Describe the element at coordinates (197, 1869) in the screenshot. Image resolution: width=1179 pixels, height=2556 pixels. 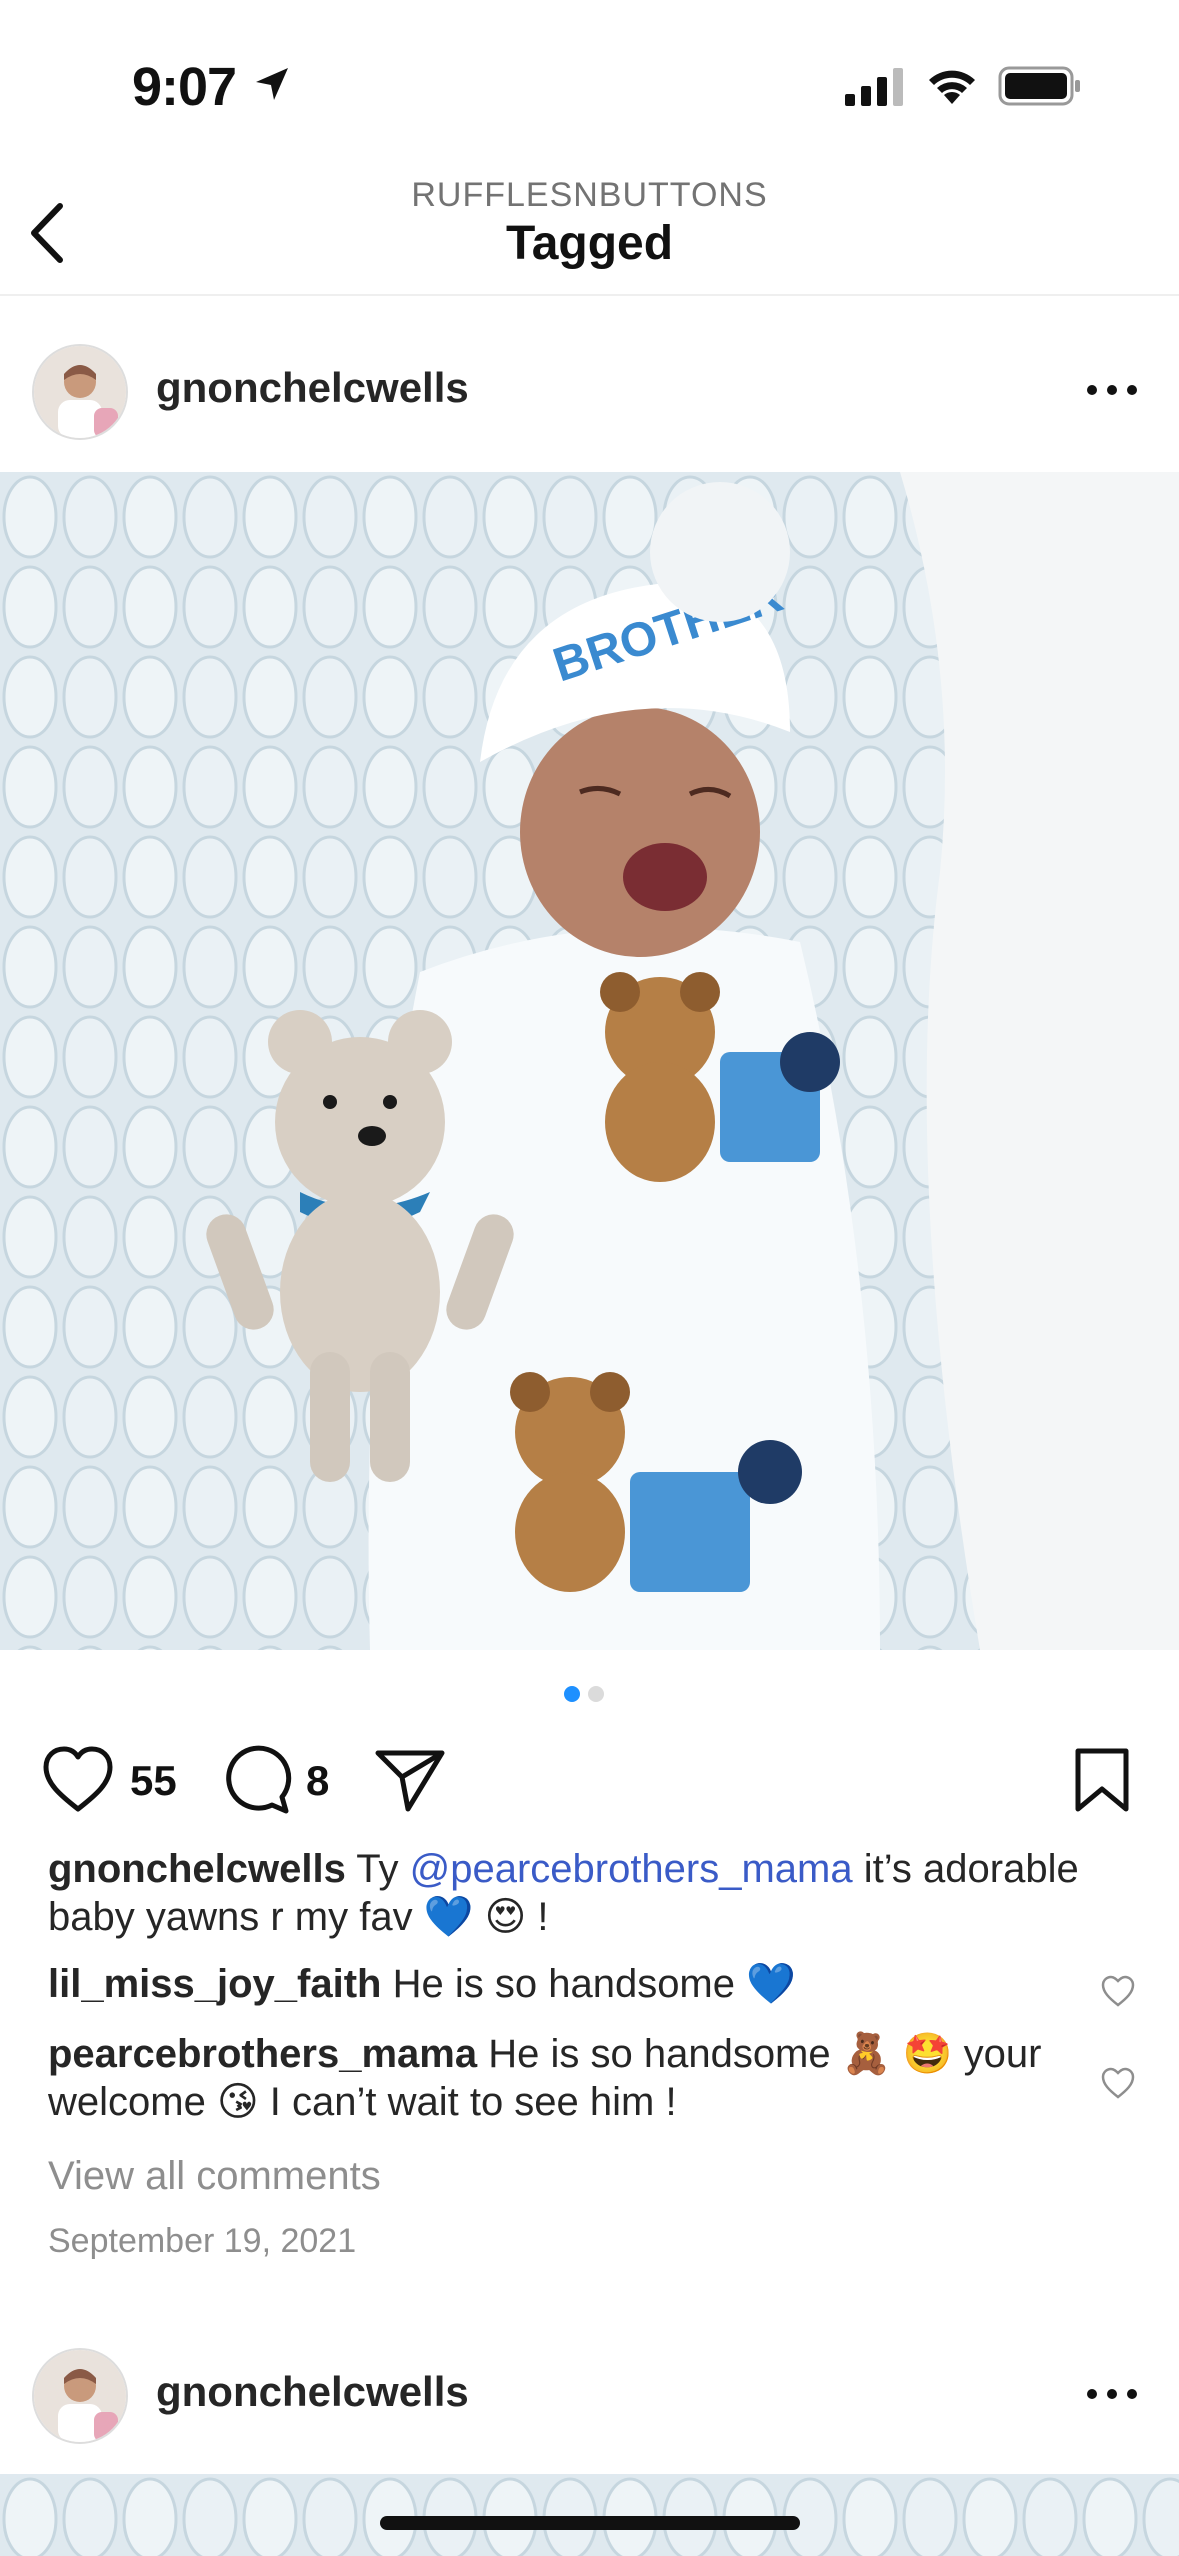
I see `caption-username: gnonchelcwells` at that location.